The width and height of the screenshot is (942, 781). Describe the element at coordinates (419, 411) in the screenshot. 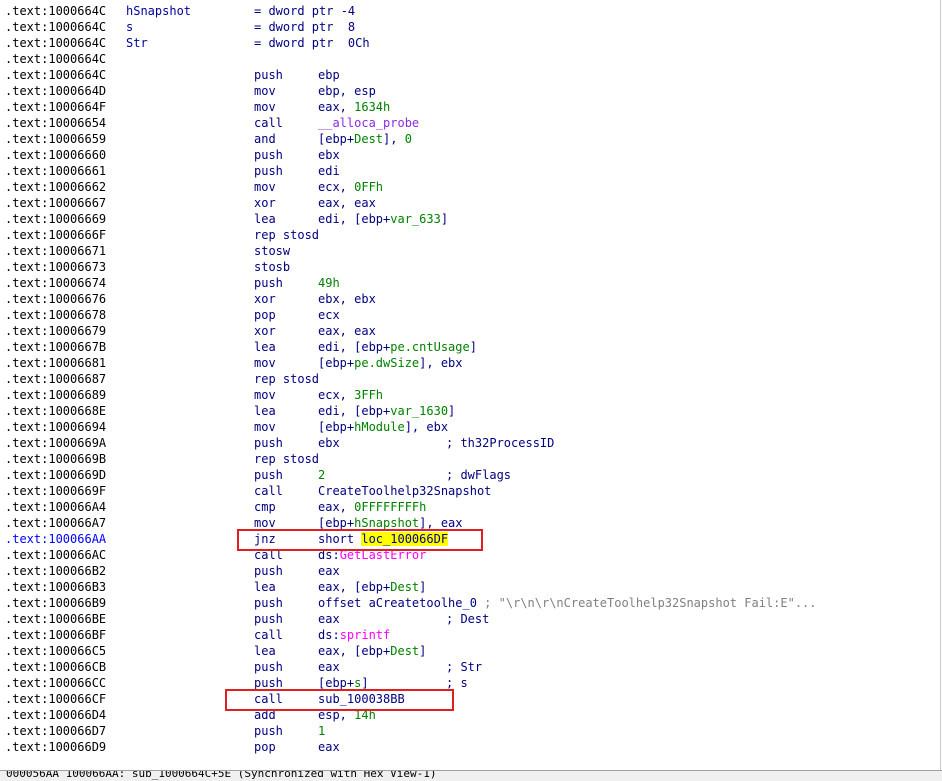

I see `operand-token: var_1630` at that location.